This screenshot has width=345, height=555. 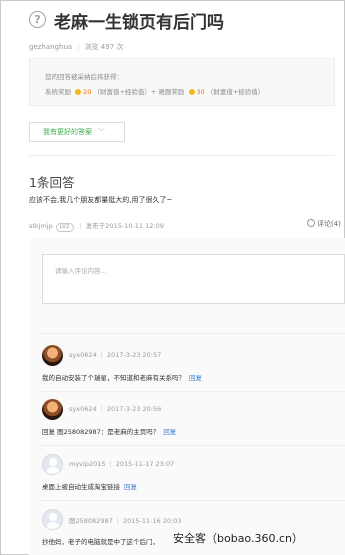 I want to click on comment-date: 2017-3-23 20:57, so click(x=134, y=355).